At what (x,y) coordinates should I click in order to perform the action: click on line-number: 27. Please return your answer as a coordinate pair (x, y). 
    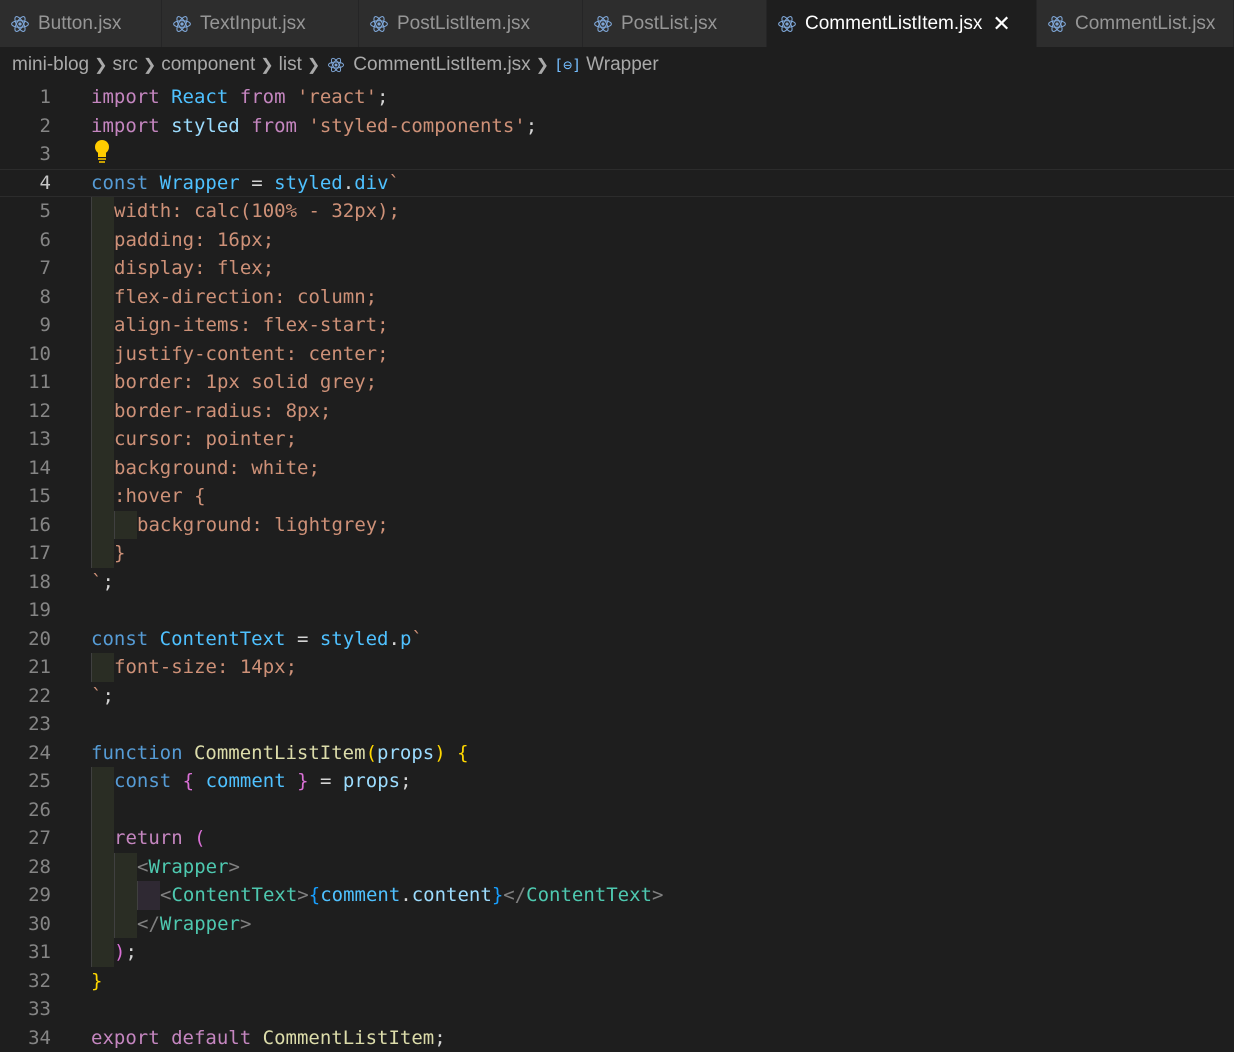
    Looking at the image, I should click on (25, 838).